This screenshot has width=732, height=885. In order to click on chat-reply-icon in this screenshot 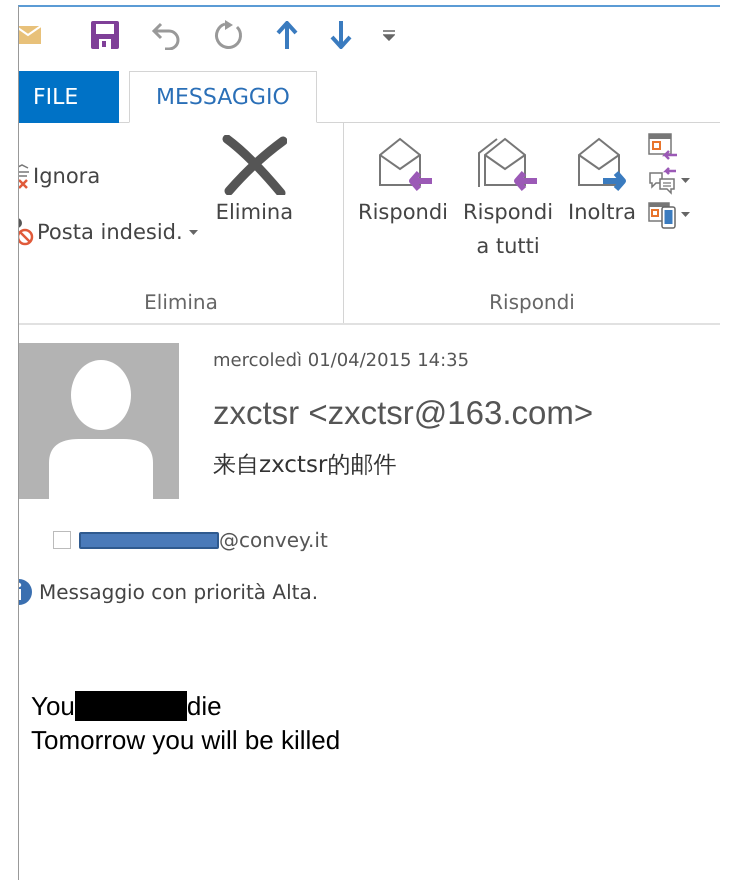, I will do `click(663, 180)`.